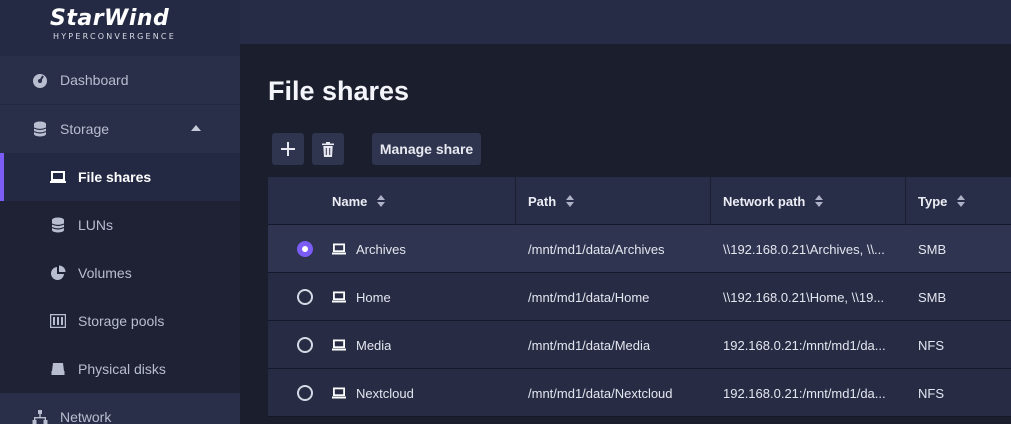  Describe the element at coordinates (339, 91) in the screenshot. I see `page-title: File shares` at that location.